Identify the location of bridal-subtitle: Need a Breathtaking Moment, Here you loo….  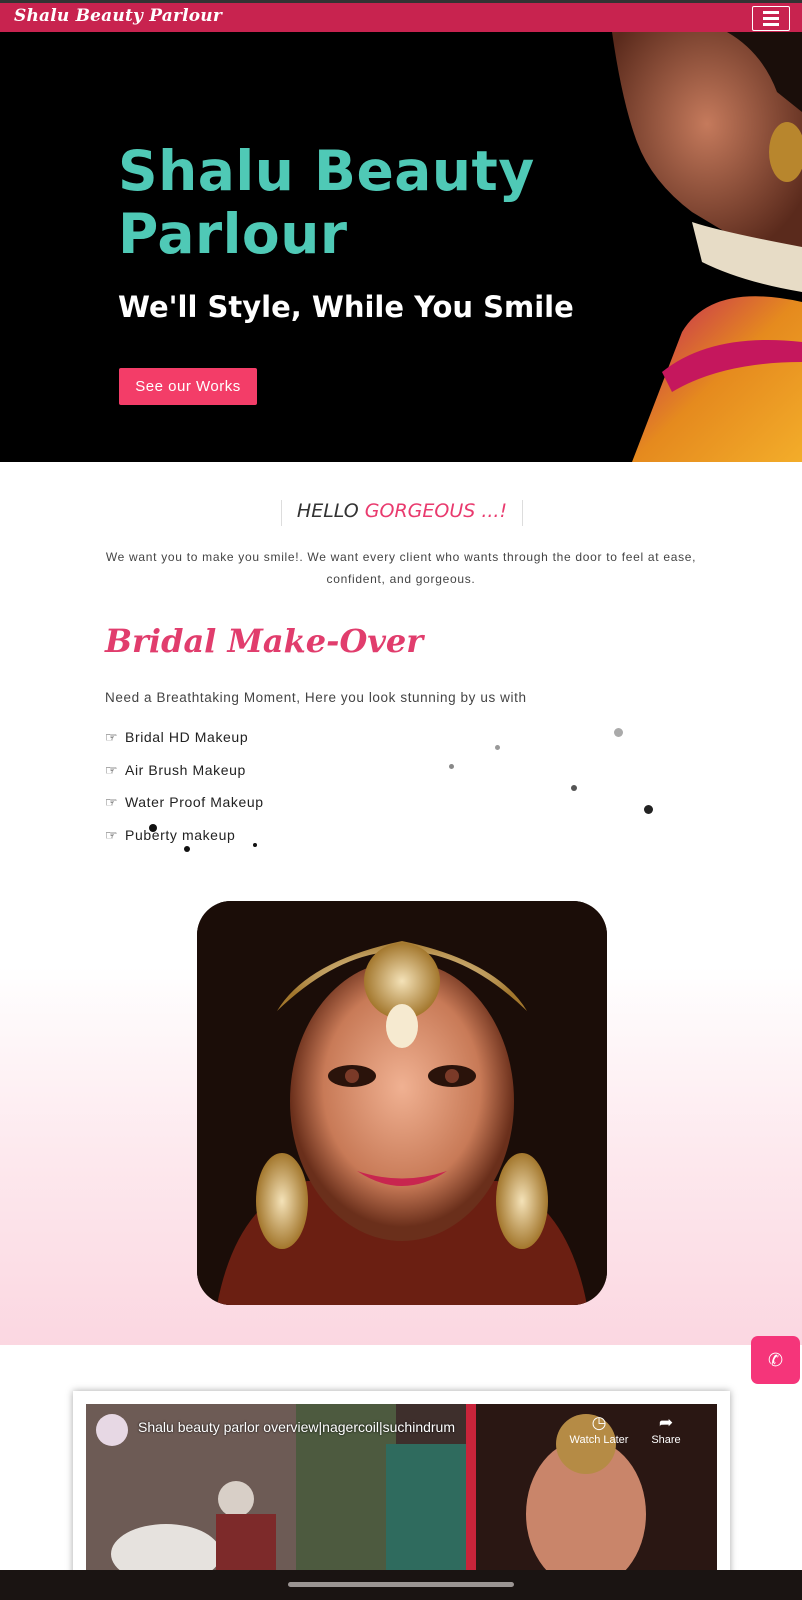
(316, 697).